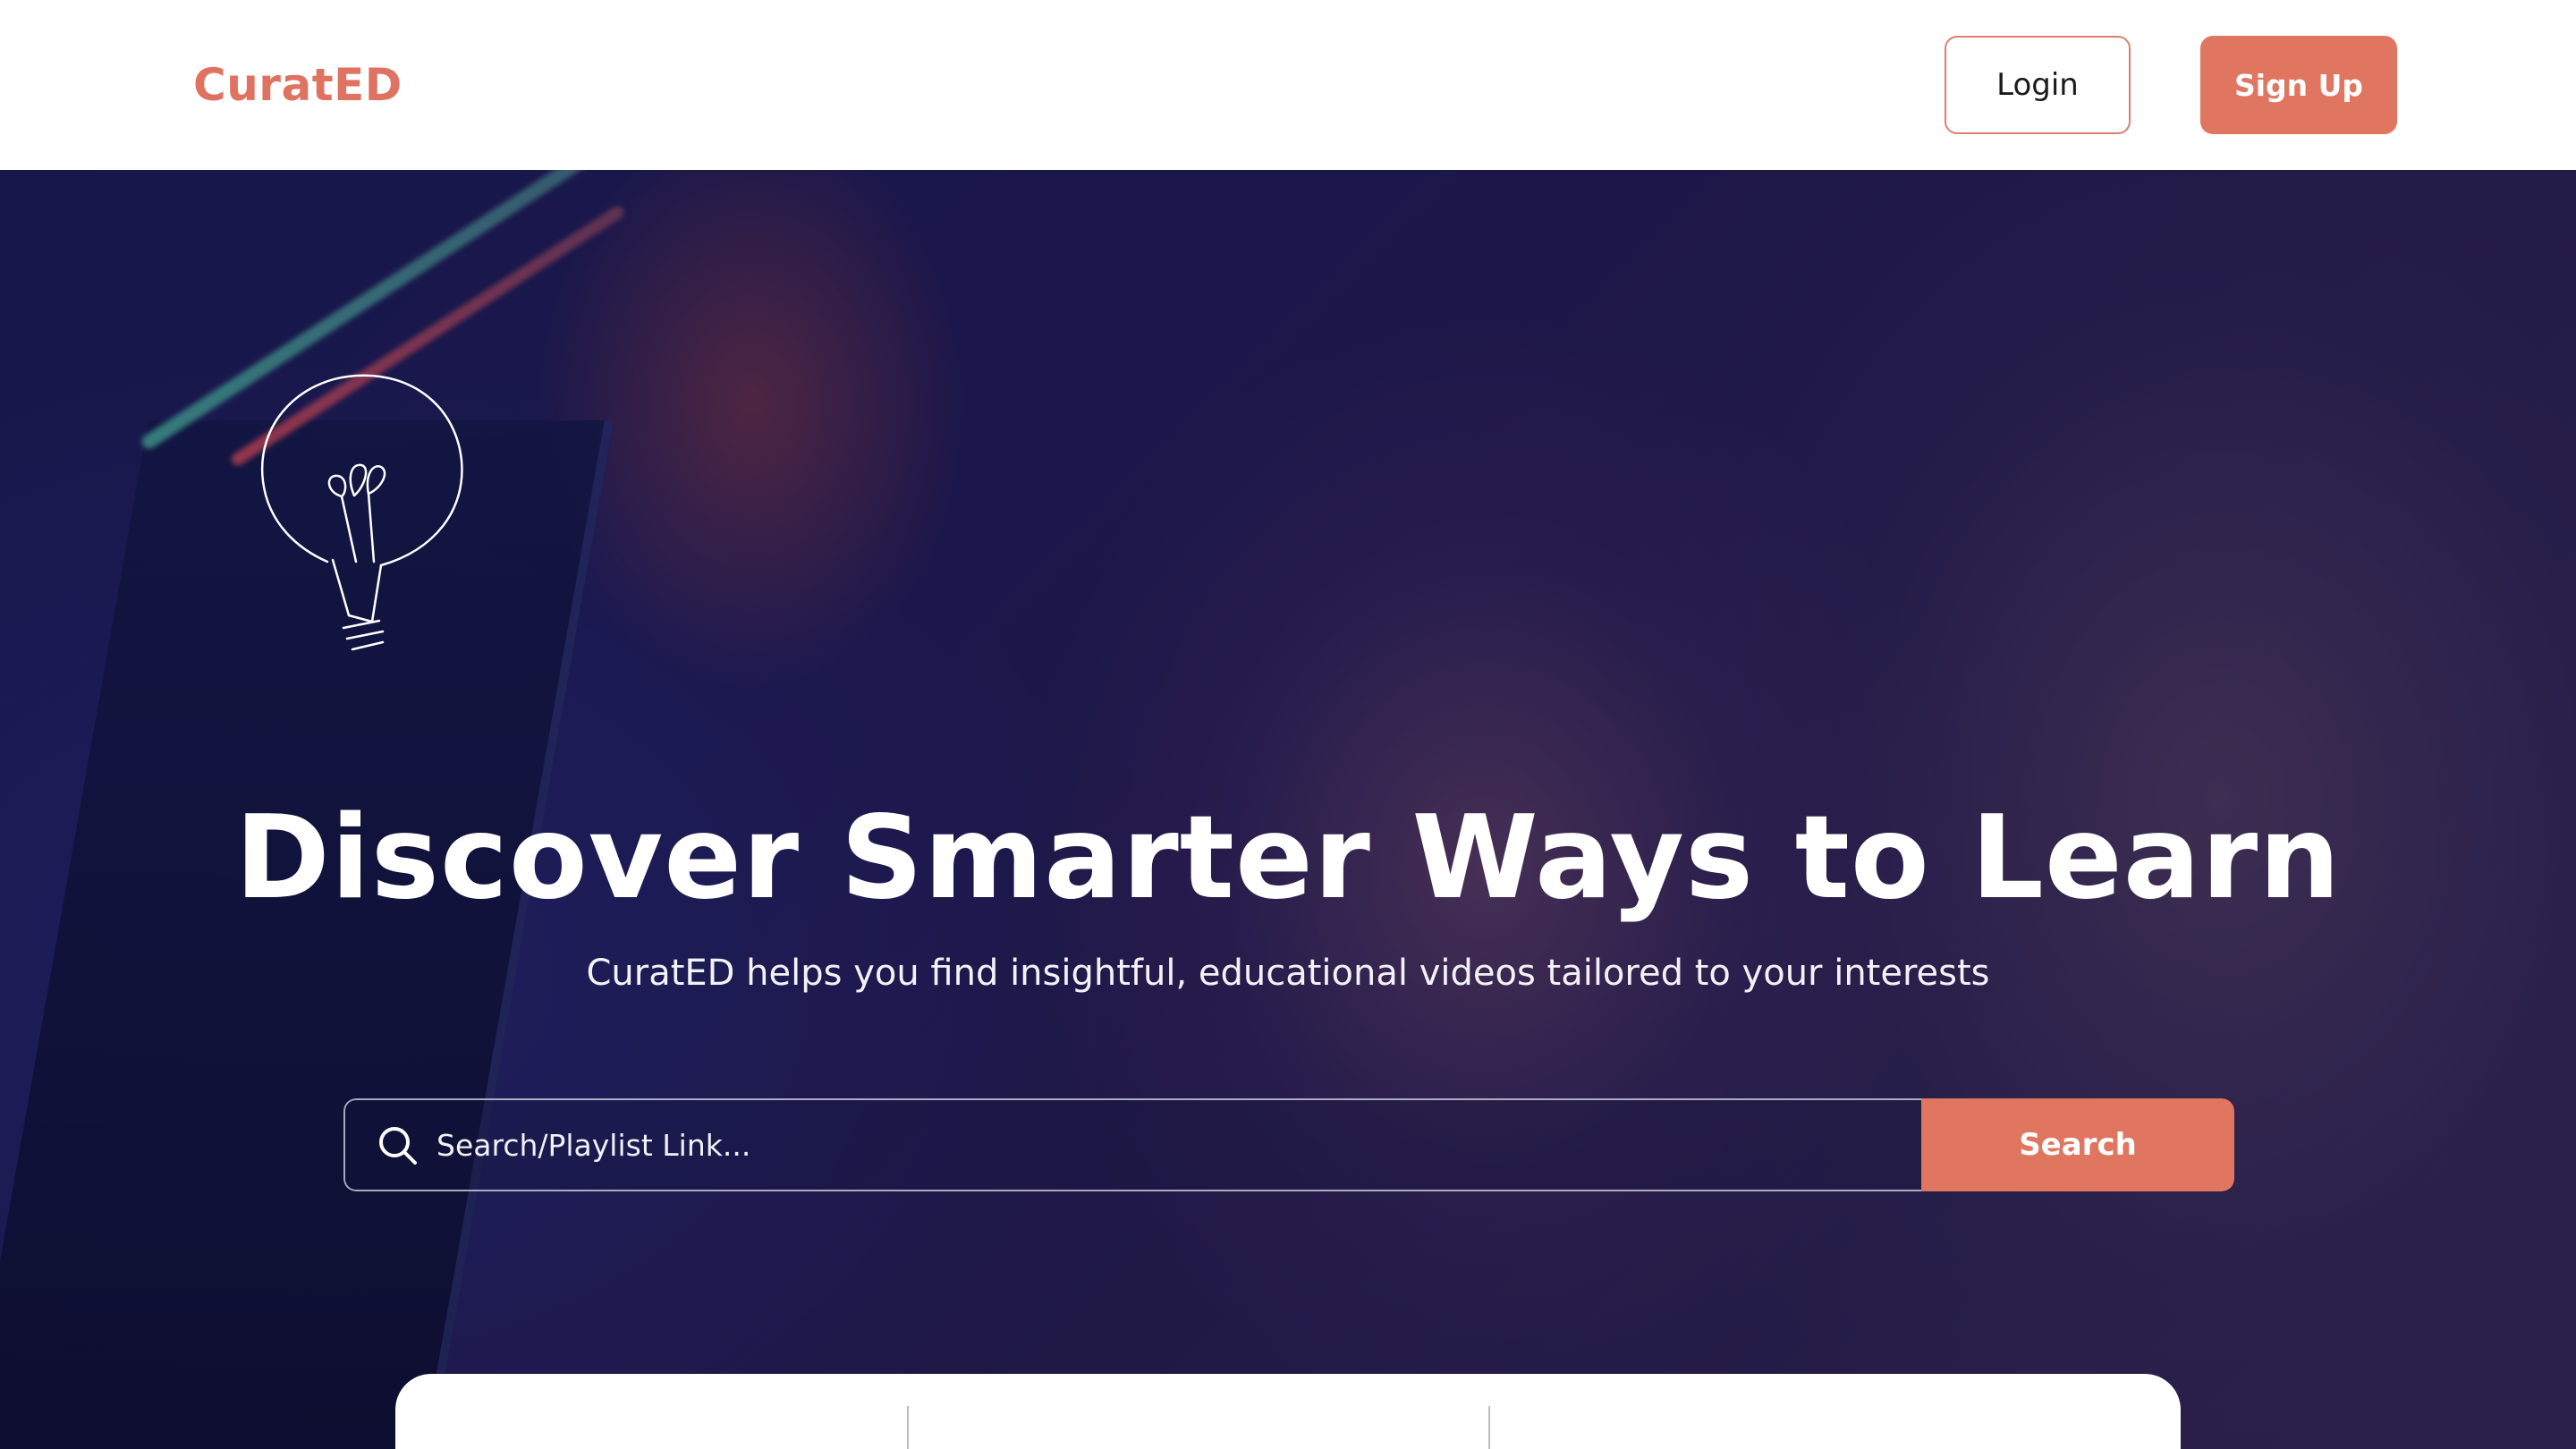 The height and width of the screenshot is (1449, 2576). What do you see at coordinates (2038, 85) in the screenshot?
I see `login-button: Login` at bounding box center [2038, 85].